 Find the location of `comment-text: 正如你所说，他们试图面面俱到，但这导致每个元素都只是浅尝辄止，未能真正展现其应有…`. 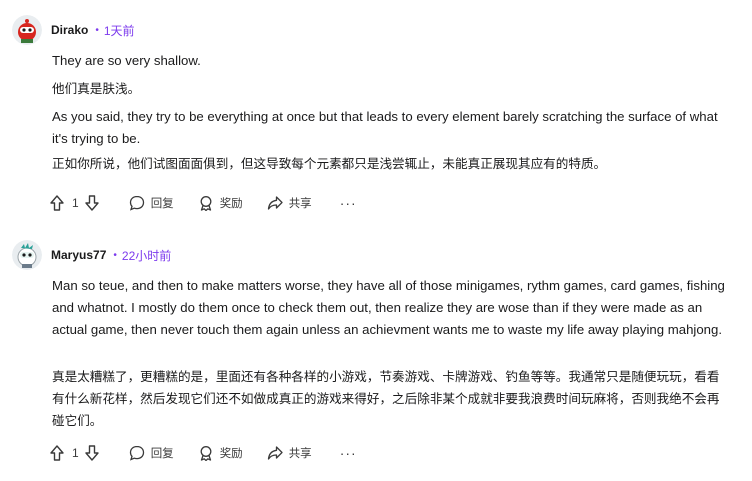

comment-text: 正如你所说，他们试图面面俱到，但这导致每个元素都只是浅尝辄止，未能真正展现其应有… is located at coordinates (329, 163).